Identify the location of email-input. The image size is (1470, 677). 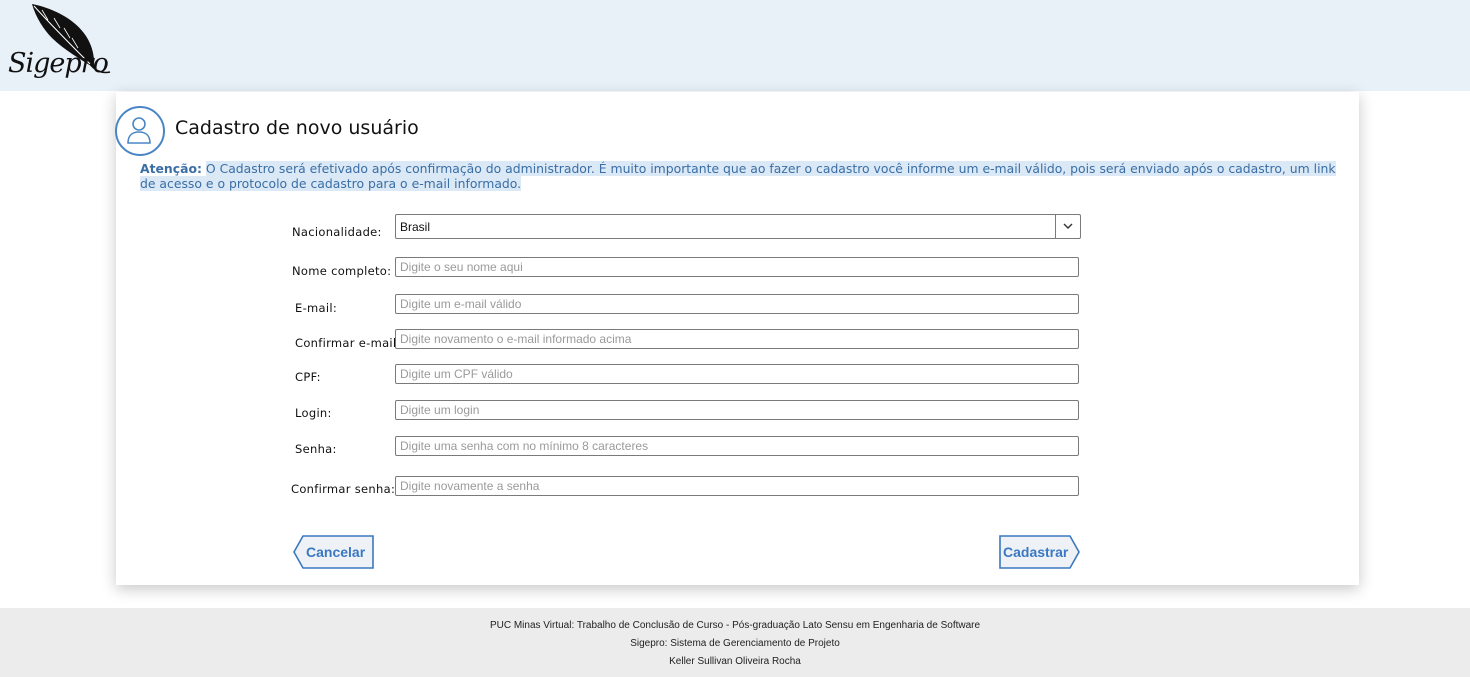
(737, 304).